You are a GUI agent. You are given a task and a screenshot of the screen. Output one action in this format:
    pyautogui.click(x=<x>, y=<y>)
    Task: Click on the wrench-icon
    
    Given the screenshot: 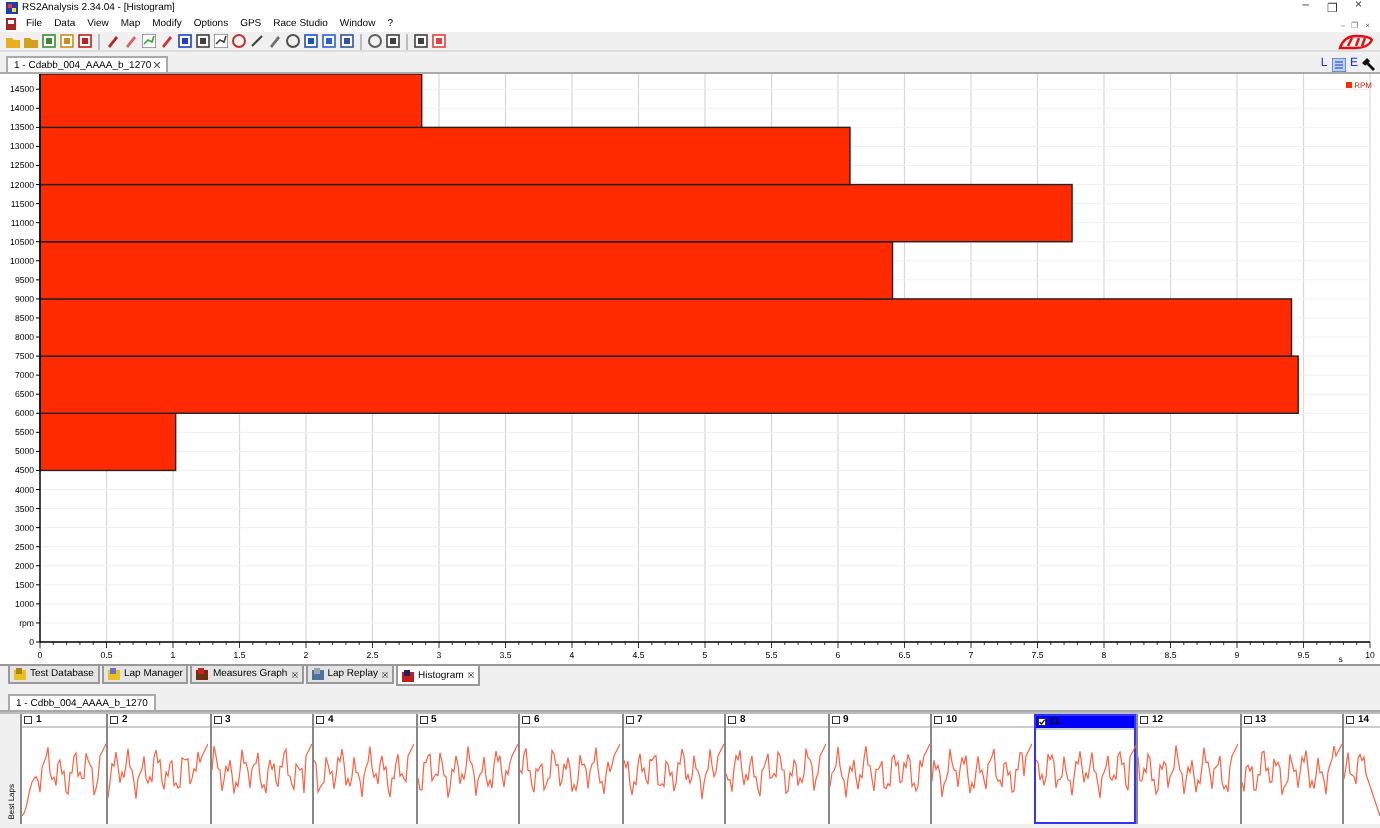 What is the action you would take?
    pyautogui.click(x=1369, y=64)
    